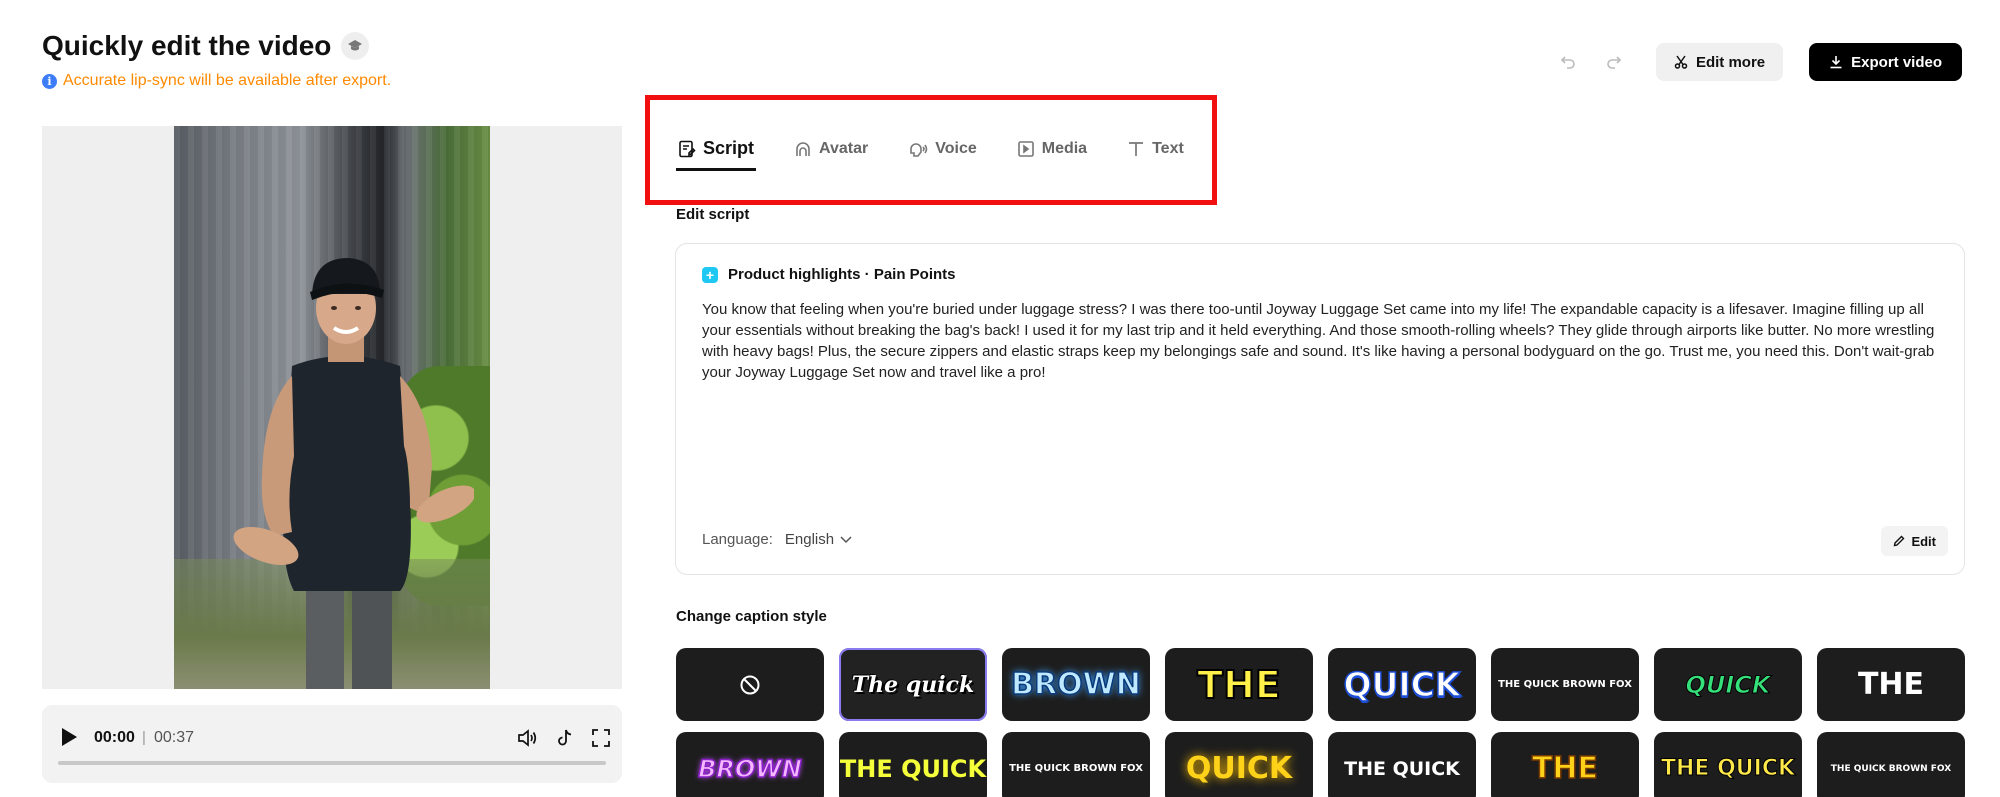 The width and height of the screenshot is (2000, 797). Describe the element at coordinates (187, 45) in the screenshot. I see `page-title: Quickly edit the video` at that location.